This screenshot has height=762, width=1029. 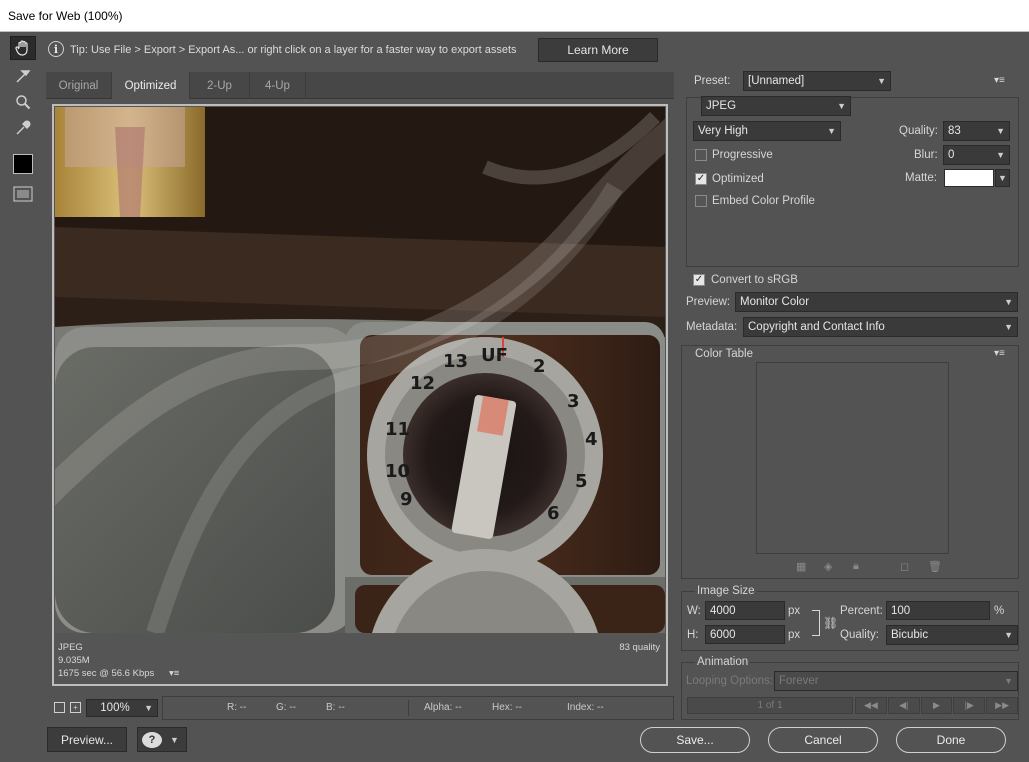 I want to click on resample-quality-value: Bicubic, so click(x=910, y=635).